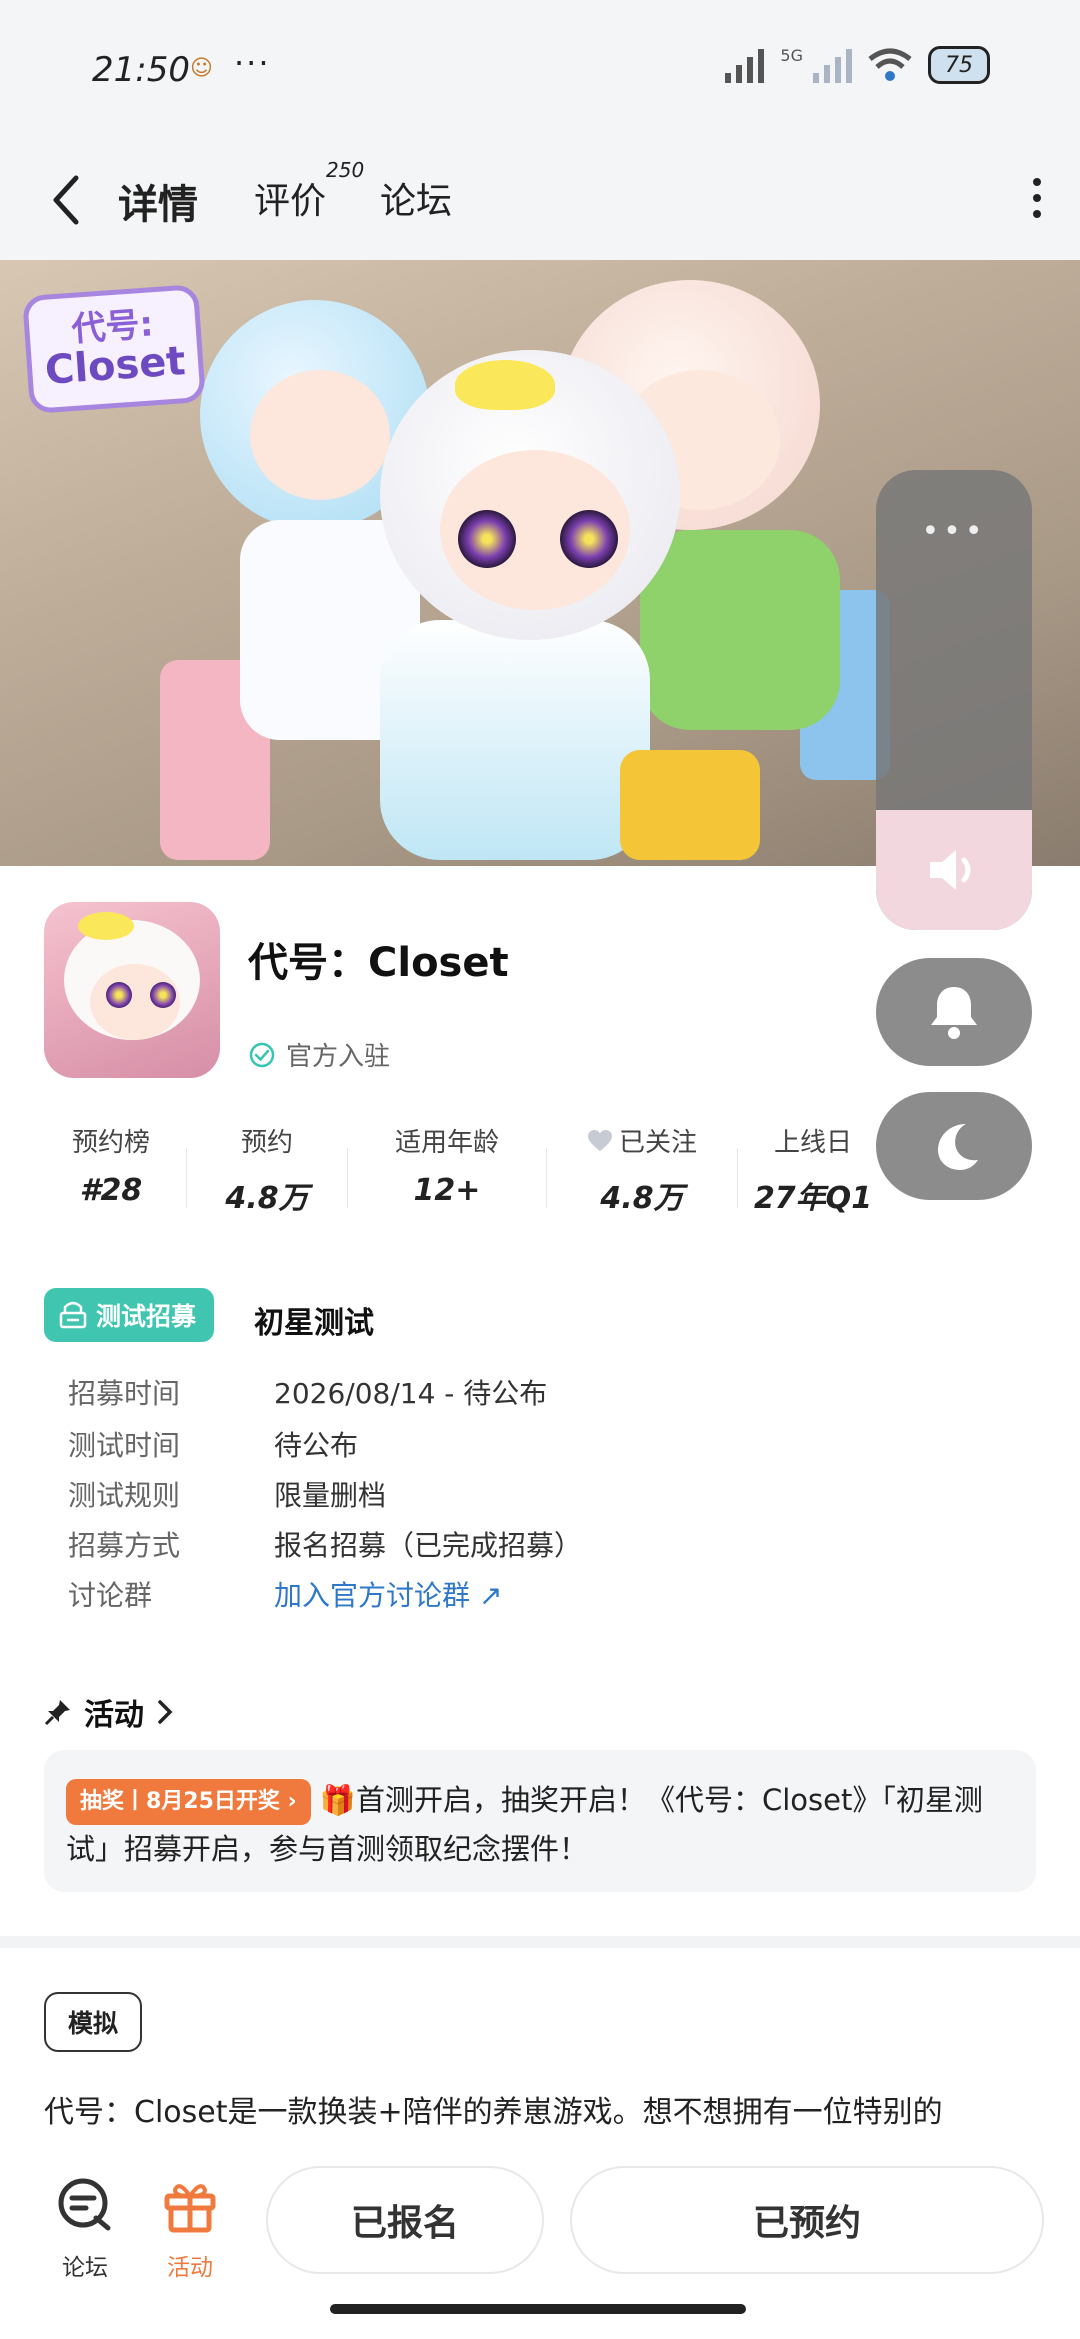 Image resolution: width=1080 pixels, height=2339 pixels. Describe the element at coordinates (93, 2022) in the screenshot. I see `genre-tag: 模拟` at that location.